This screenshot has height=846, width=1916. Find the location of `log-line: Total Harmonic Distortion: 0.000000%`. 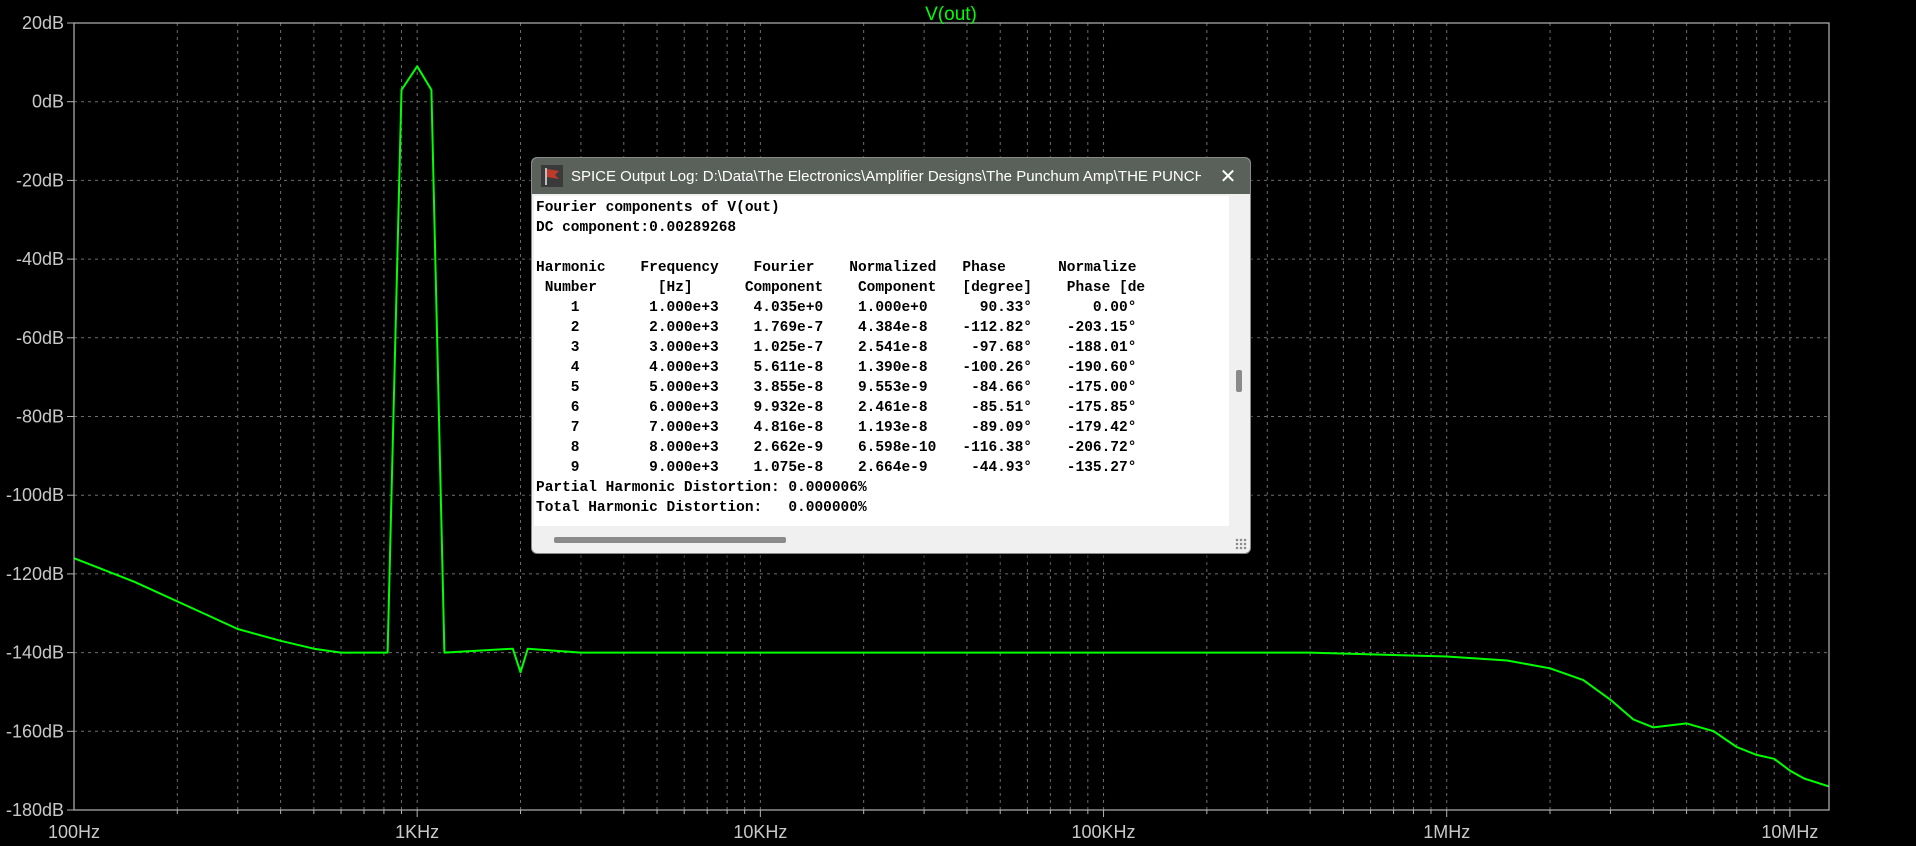

log-line: Total Harmonic Distortion: 0.000000% is located at coordinates (701, 508).